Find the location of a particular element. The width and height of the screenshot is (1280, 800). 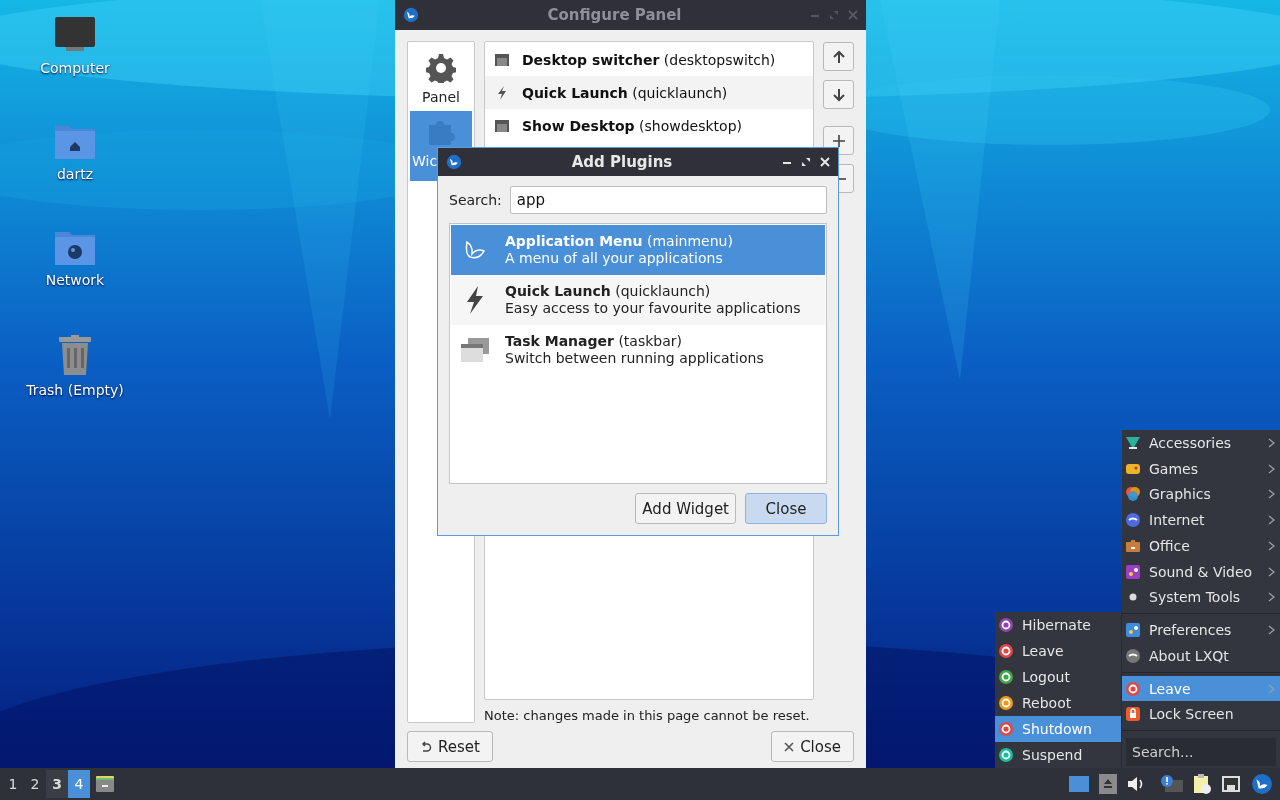

menu-item: Suspend is located at coordinates (1058, 755).